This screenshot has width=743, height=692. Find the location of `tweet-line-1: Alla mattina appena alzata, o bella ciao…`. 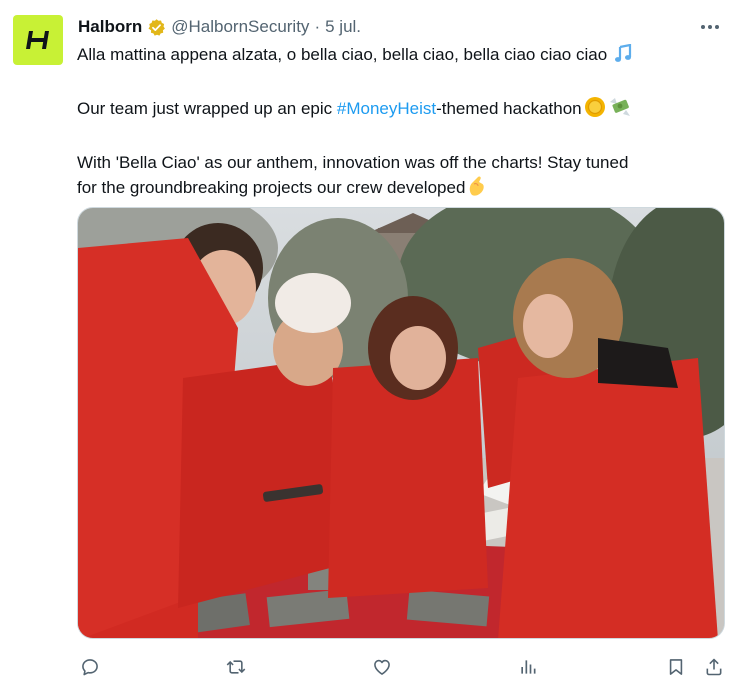

tweet-line-1: Alla mattina appena alzata, o bella ciao… is located at coordinates (402, 56).